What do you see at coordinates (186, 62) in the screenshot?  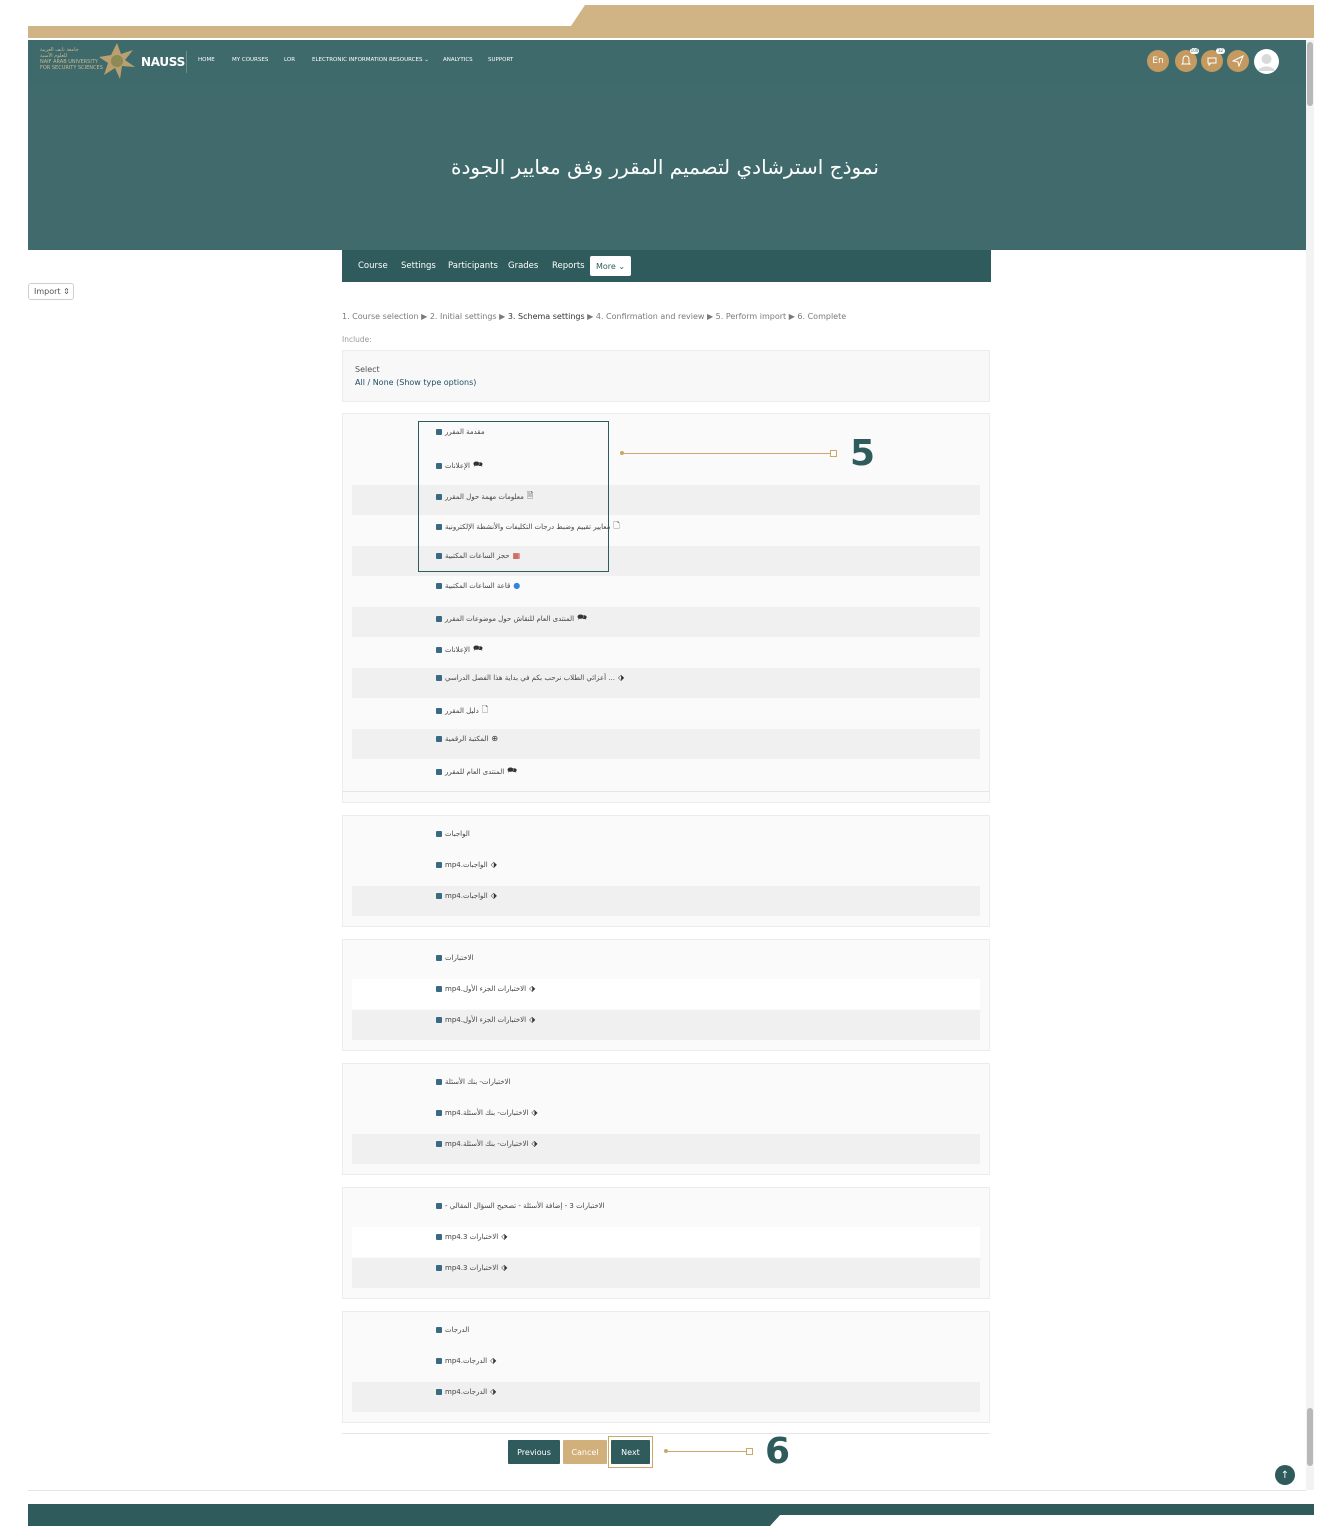 I see `brand-separator` at bounding box center [186, 62].